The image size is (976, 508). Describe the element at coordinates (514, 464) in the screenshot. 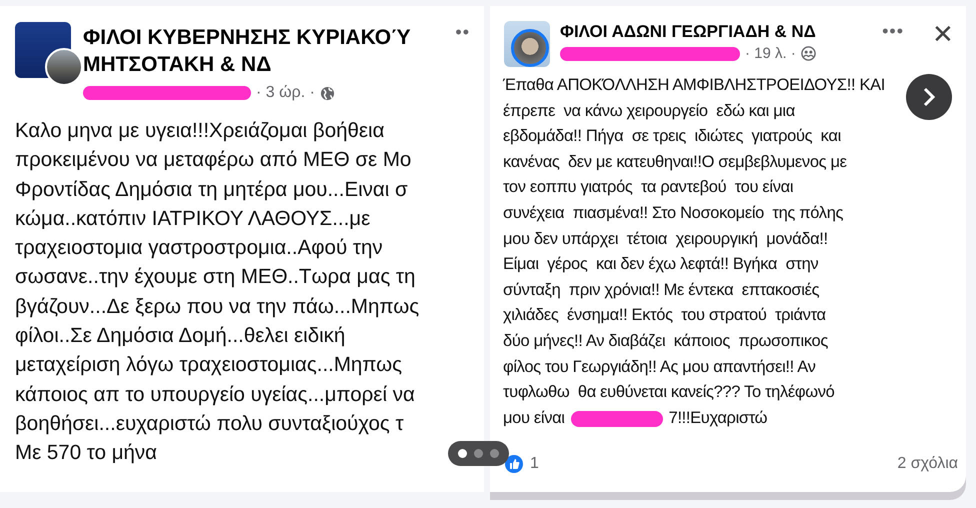

I see `like-icon` at that location.